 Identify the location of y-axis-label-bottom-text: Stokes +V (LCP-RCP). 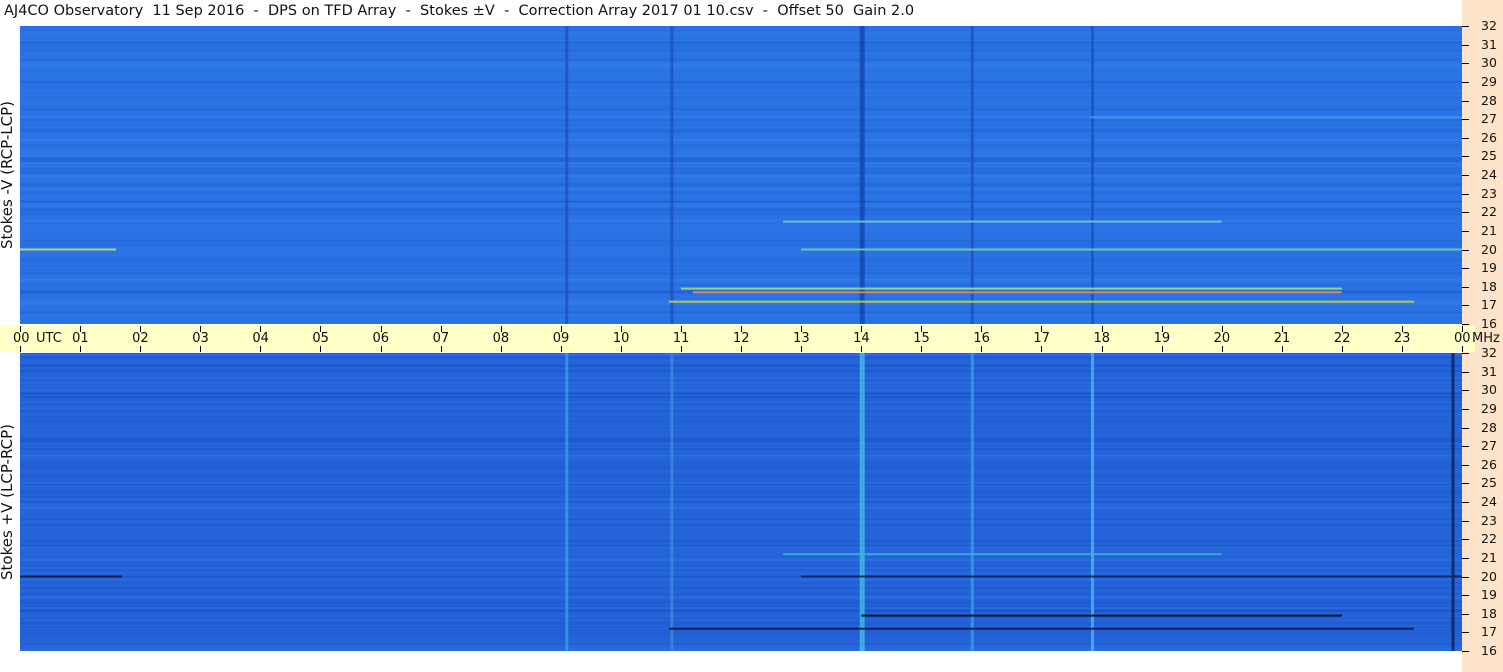
(8, 502).